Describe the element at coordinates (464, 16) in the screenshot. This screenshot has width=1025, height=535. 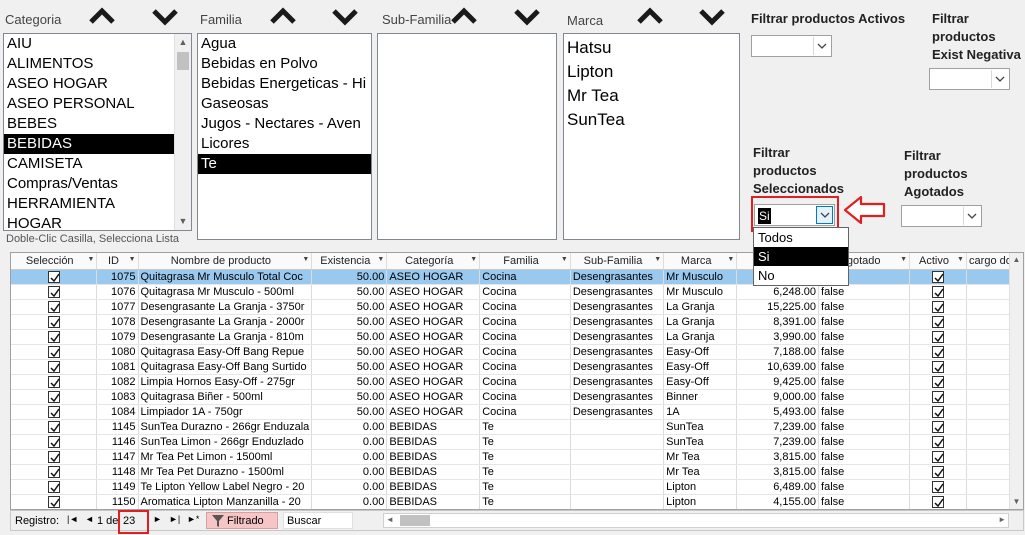
I see `subfamilia-up-button` at that location.